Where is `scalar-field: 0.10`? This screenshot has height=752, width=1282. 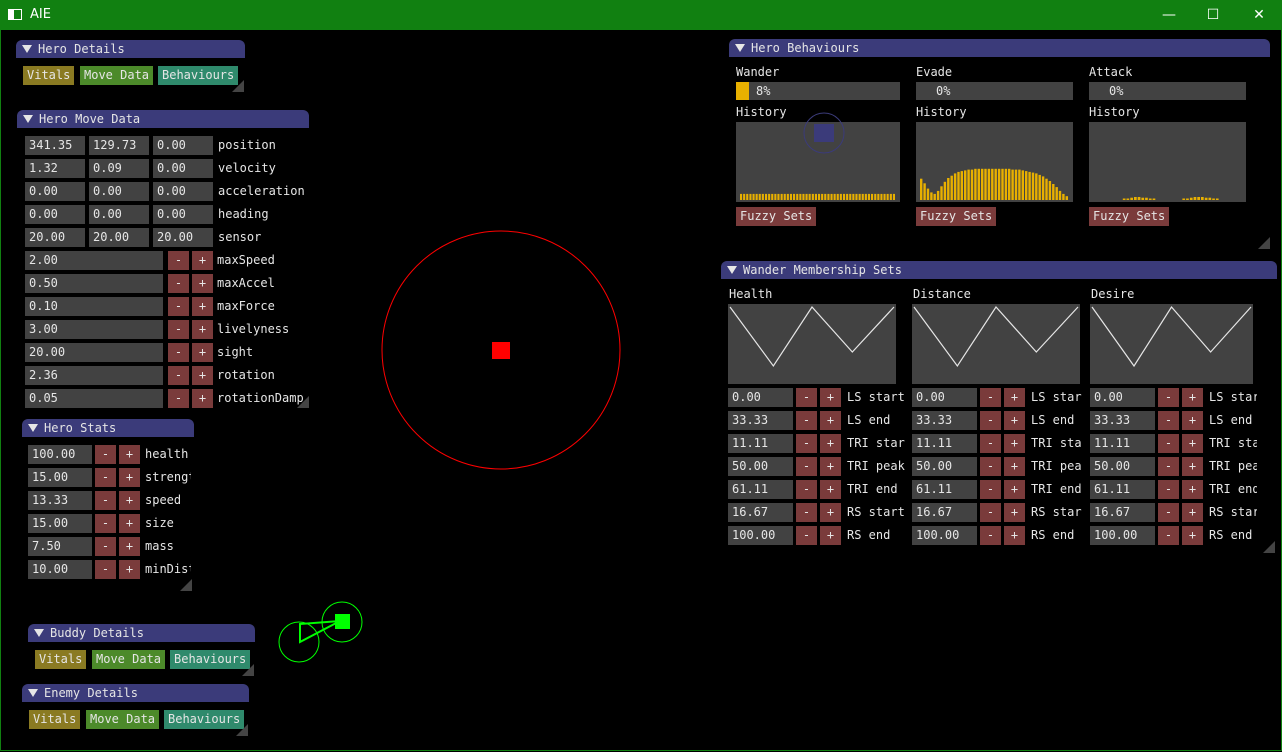 scalar-field: 0.10 is located at coordinates (94, 306).